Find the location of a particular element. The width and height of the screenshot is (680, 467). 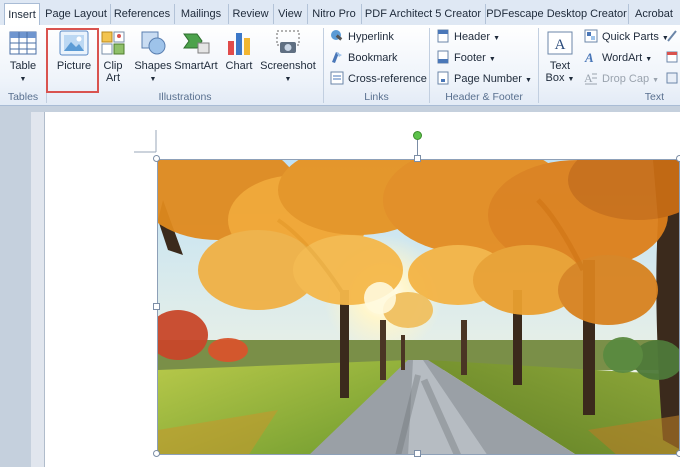

drop-cap-label: Drop Cap is located at coordinates (626, 79).